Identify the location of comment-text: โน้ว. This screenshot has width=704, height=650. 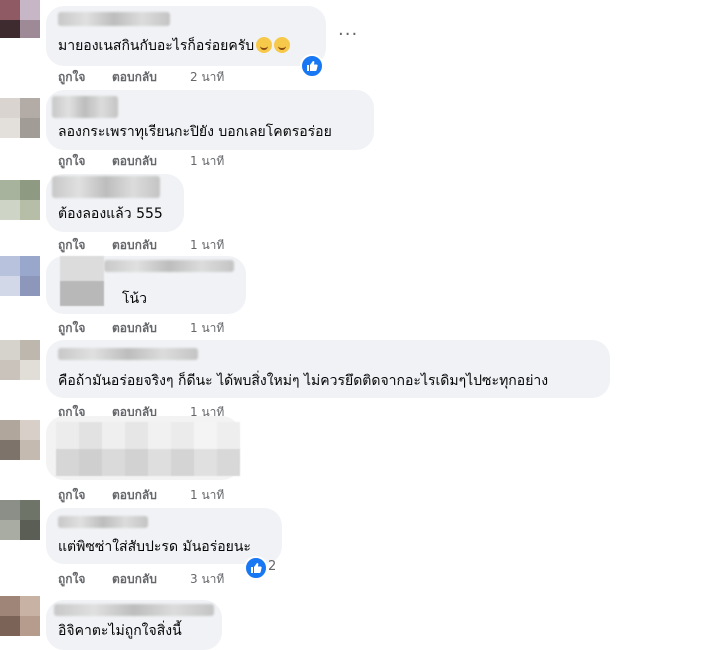
(134, 299).